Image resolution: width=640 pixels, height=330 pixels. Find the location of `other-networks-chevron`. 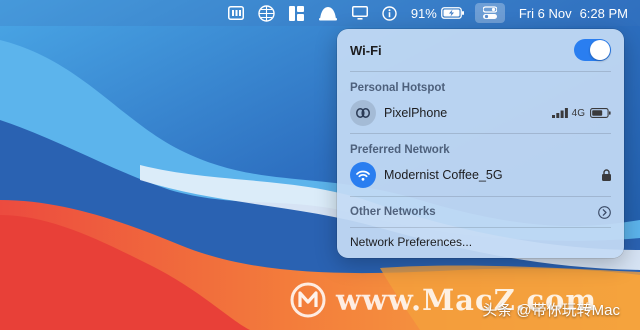

other-networks-chevron is located at coordinates (604, 212).